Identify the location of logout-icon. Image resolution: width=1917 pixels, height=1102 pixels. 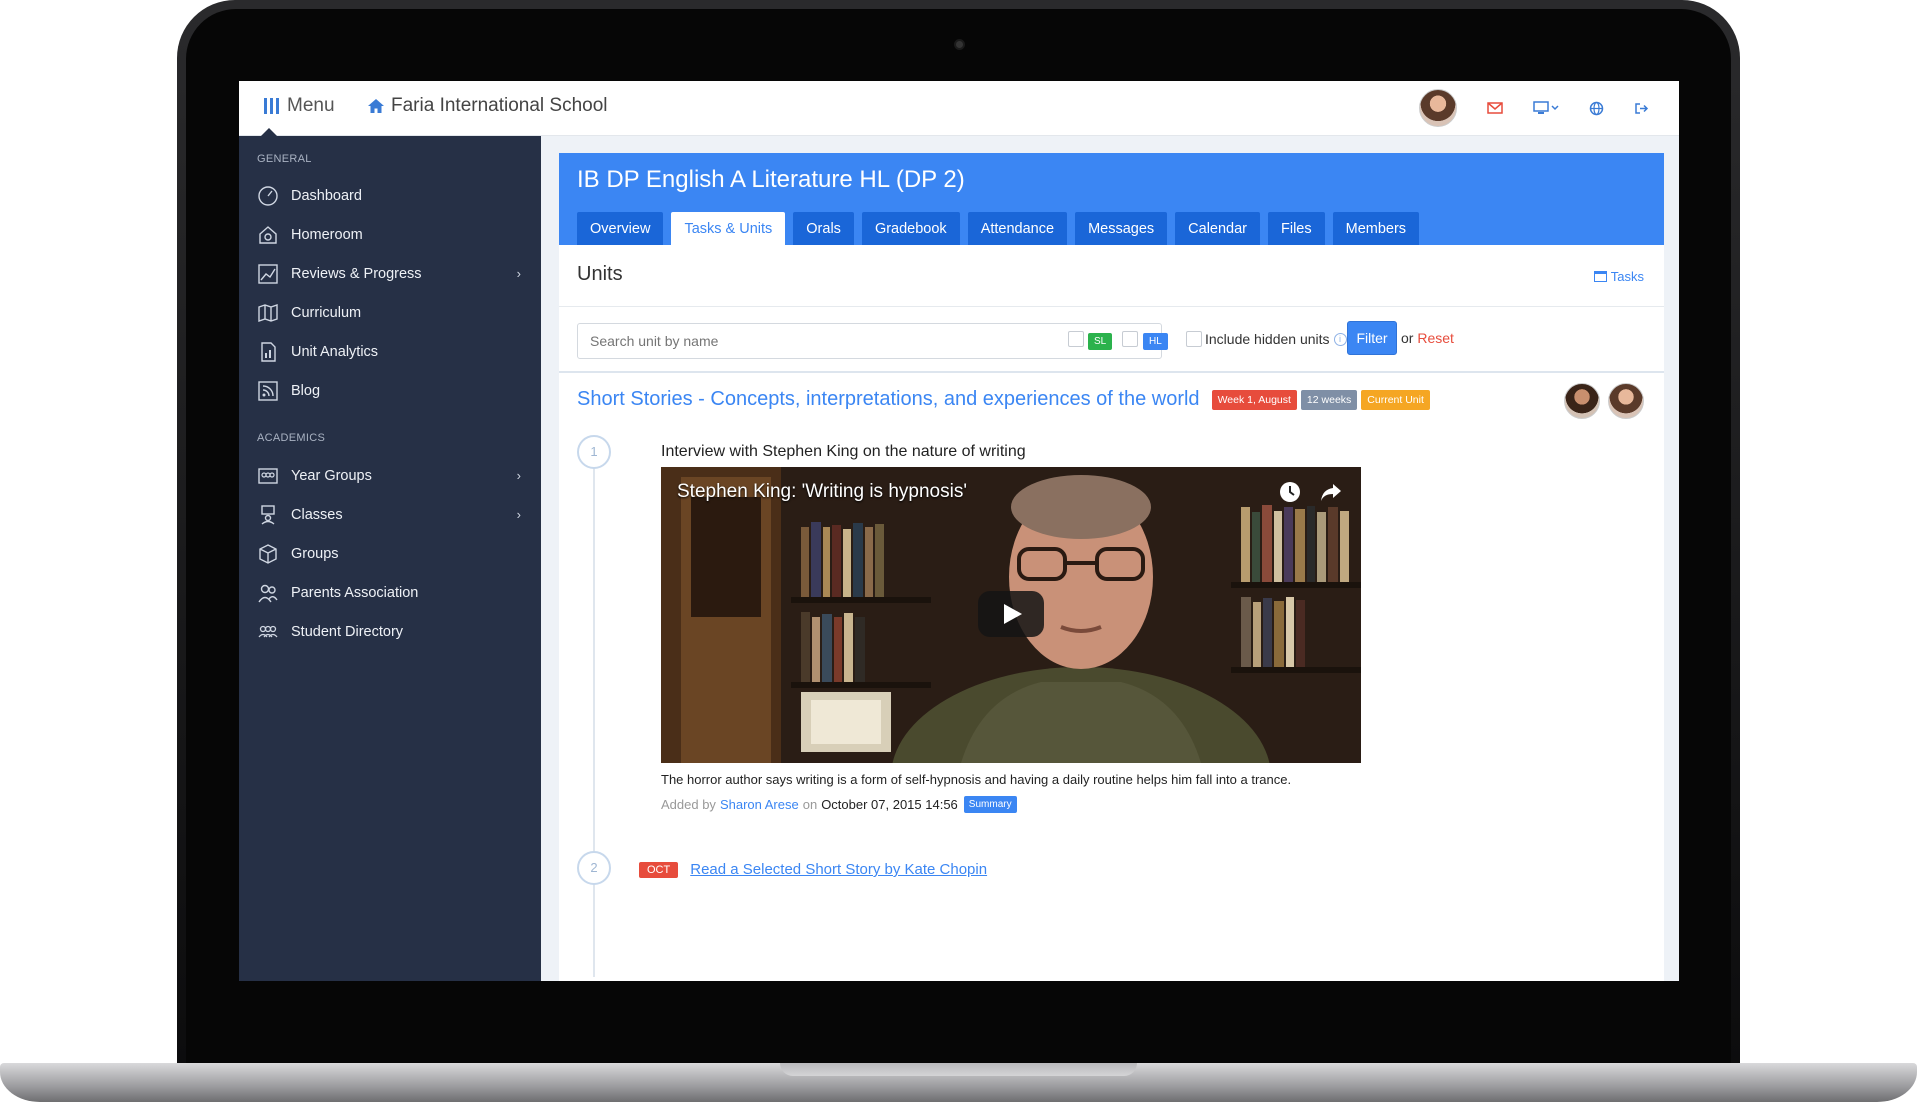
(1641, 108).